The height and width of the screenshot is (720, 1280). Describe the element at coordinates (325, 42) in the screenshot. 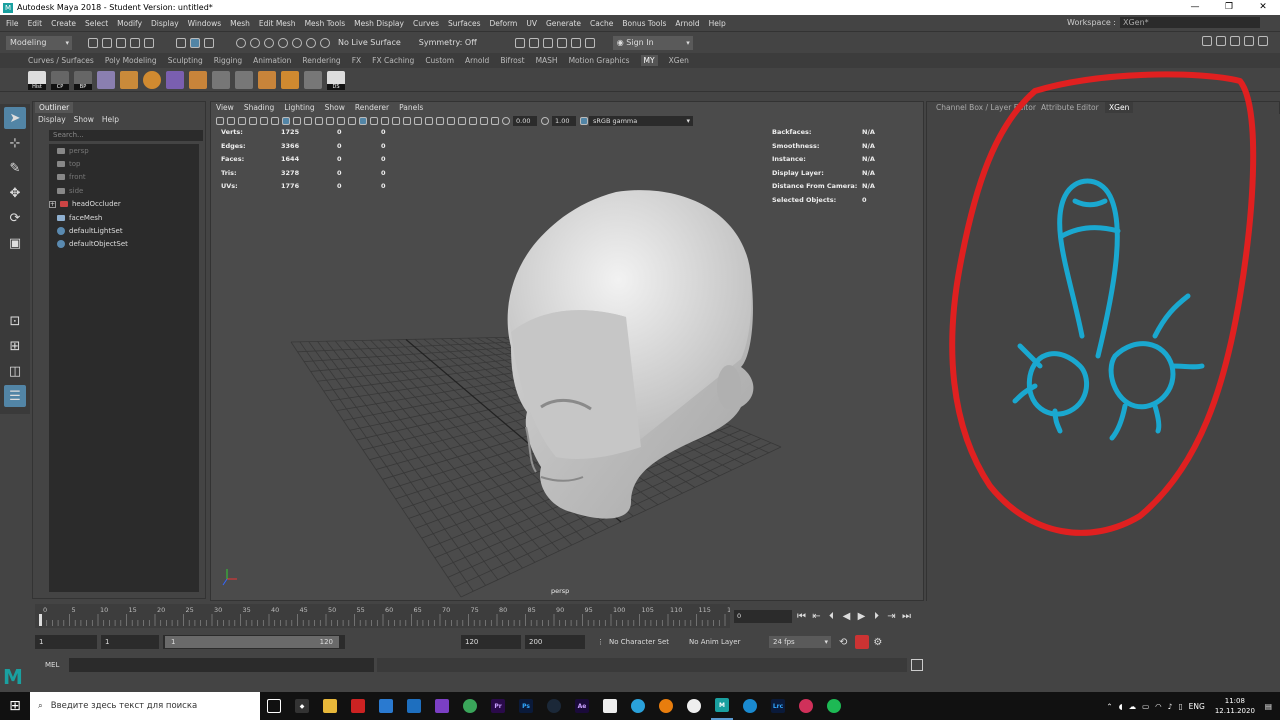

I see `snap-pivot-icon` at that location.